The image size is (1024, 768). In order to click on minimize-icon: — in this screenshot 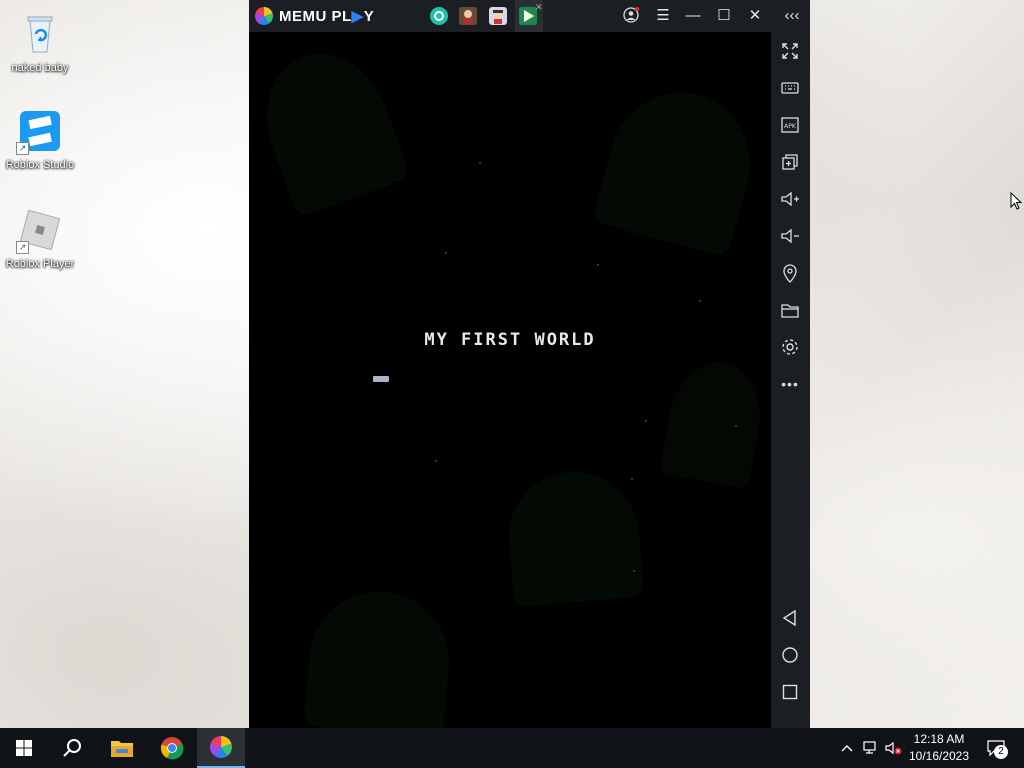, I will do `click(693, 16)`.